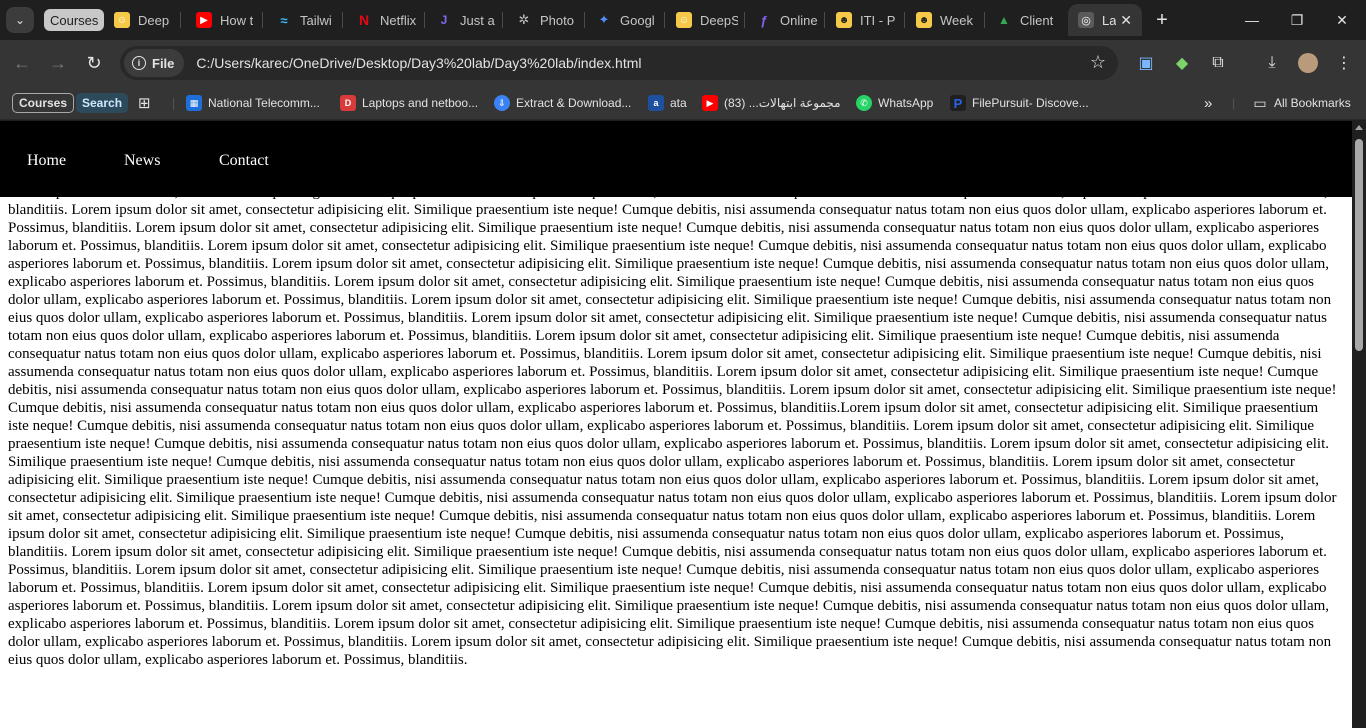  Describe the element at coordinates (1218, 63) in the screenshot. I see `puzzle-icon: ⧉` at that location.